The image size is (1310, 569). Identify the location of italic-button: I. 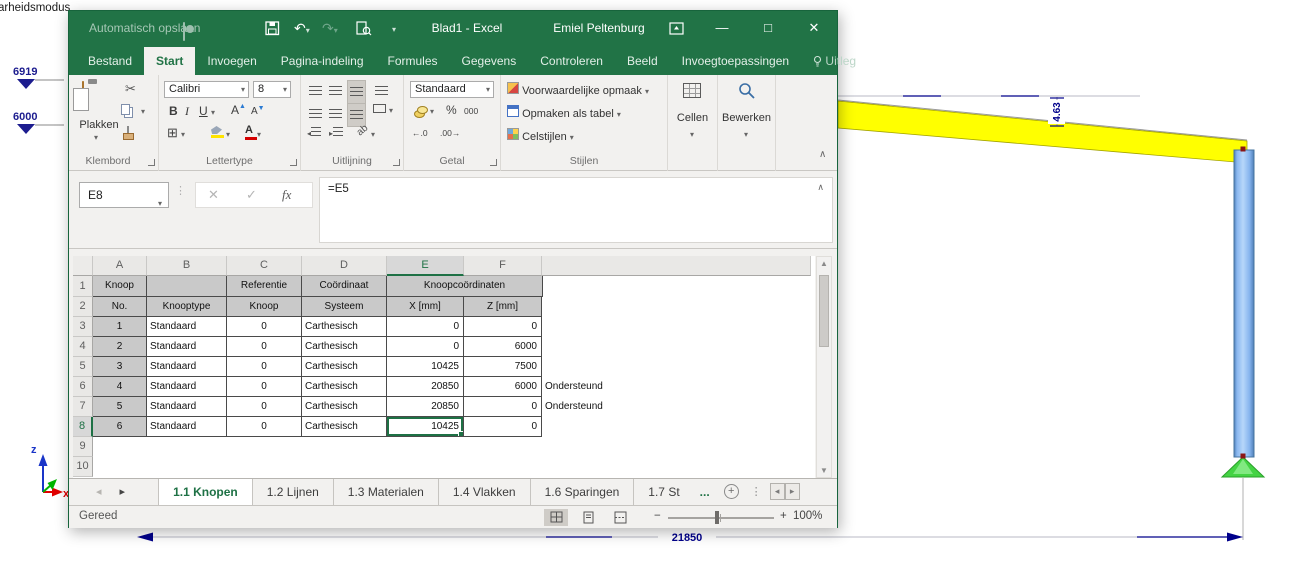
(187, 111).